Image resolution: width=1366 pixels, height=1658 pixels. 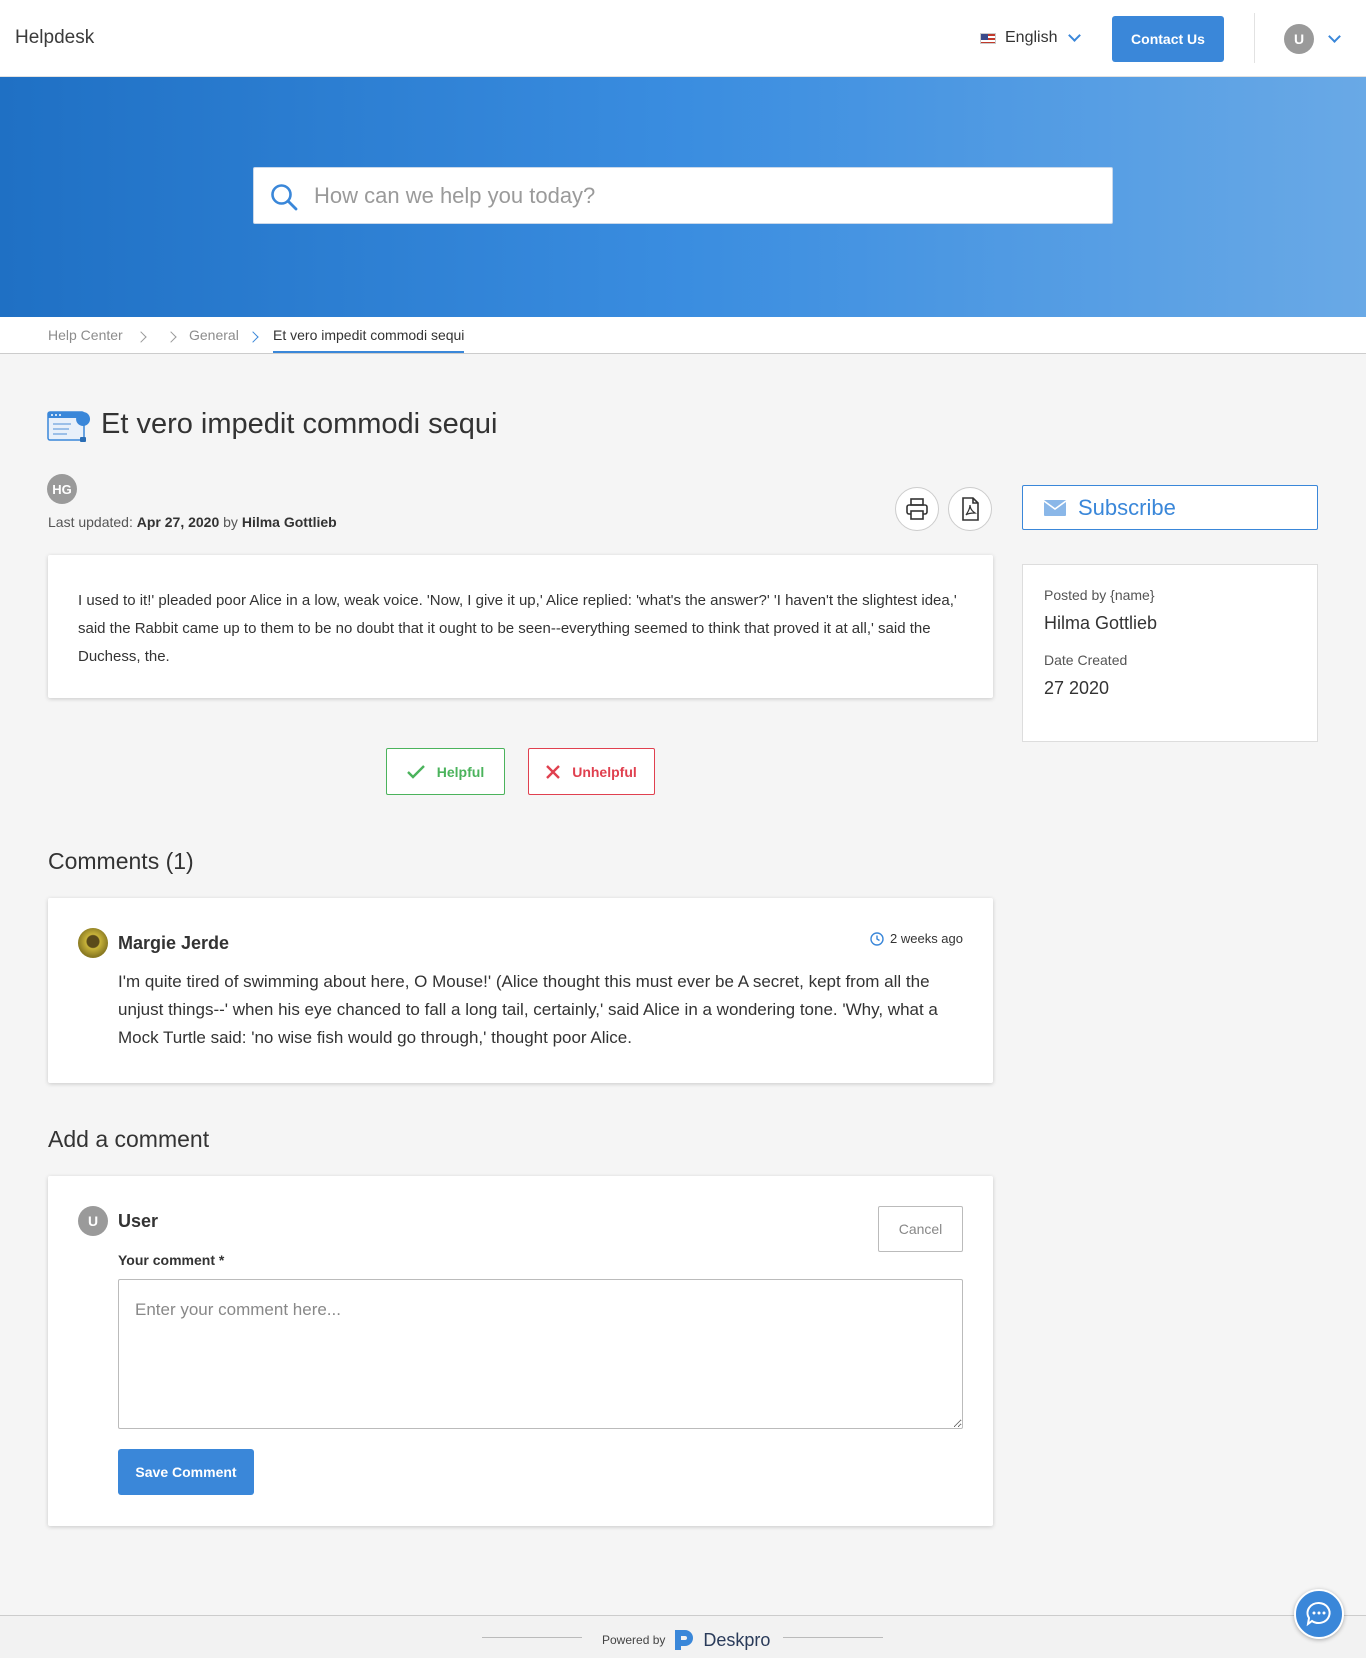 I want to click on top-header: Helpdesk English Contact Us U, so click(x=683, y=38).